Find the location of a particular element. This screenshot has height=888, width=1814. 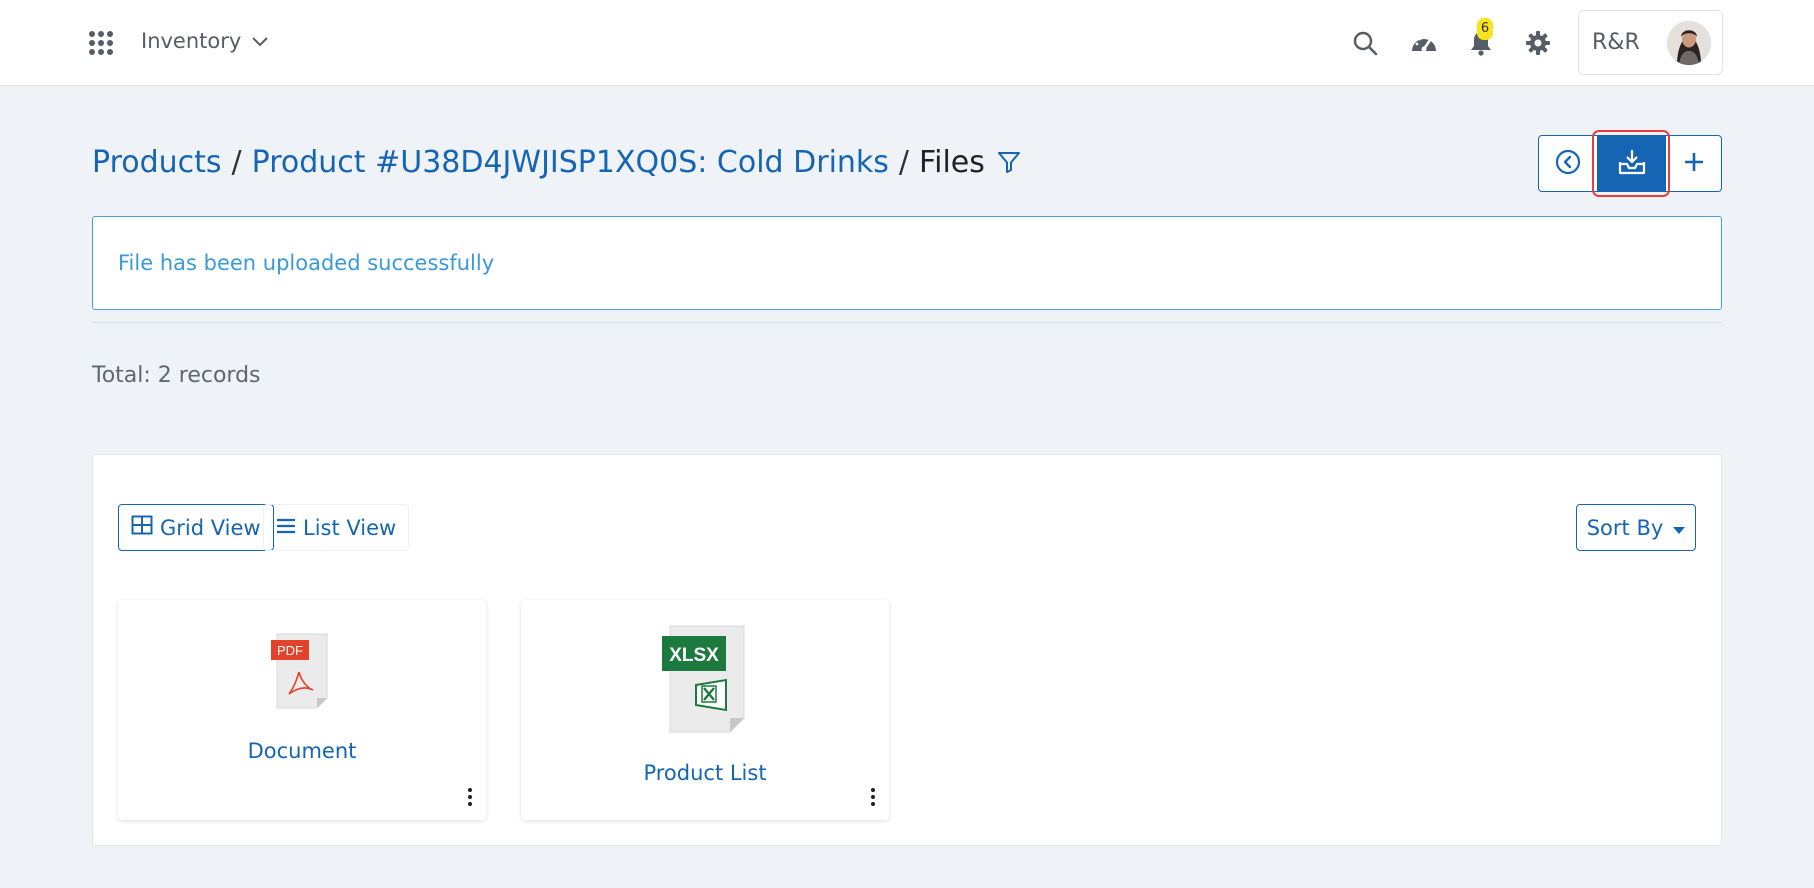

circle-arrow-left-icon is located at coordinates (1568, 164).